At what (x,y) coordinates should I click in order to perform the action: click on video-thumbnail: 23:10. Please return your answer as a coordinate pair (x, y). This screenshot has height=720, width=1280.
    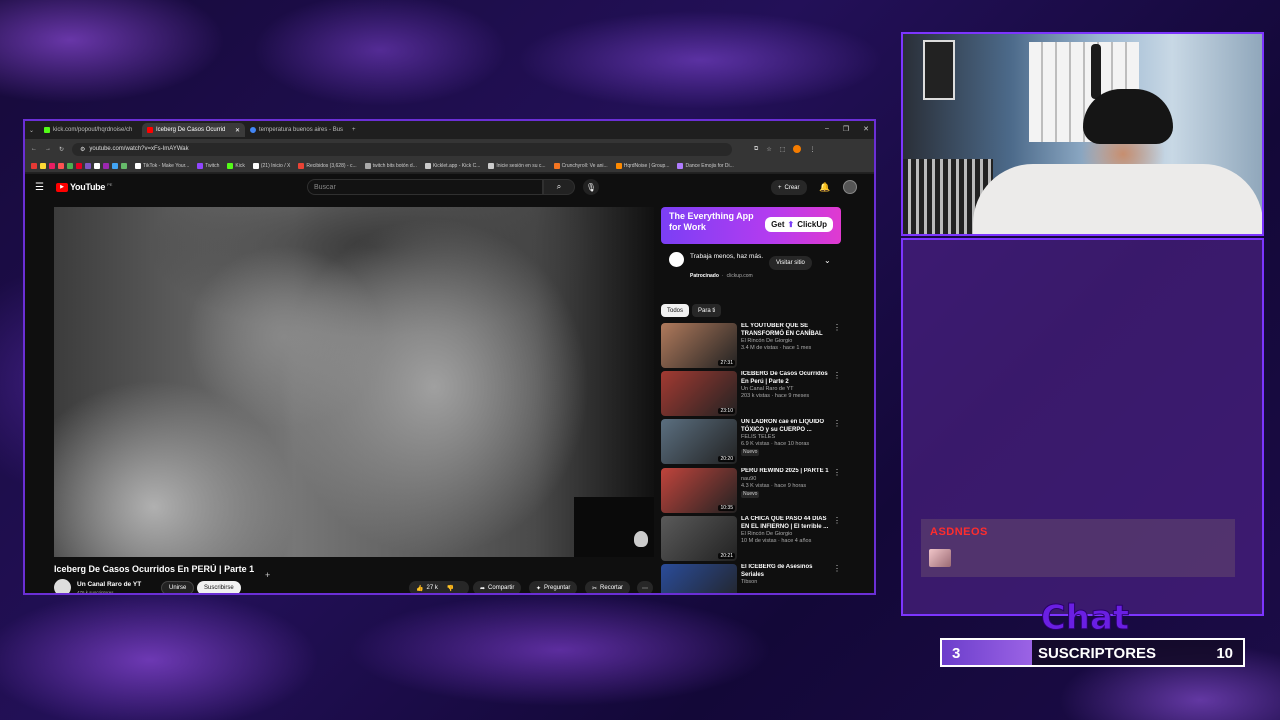
    Looking at the image, I should click on (699, 393).